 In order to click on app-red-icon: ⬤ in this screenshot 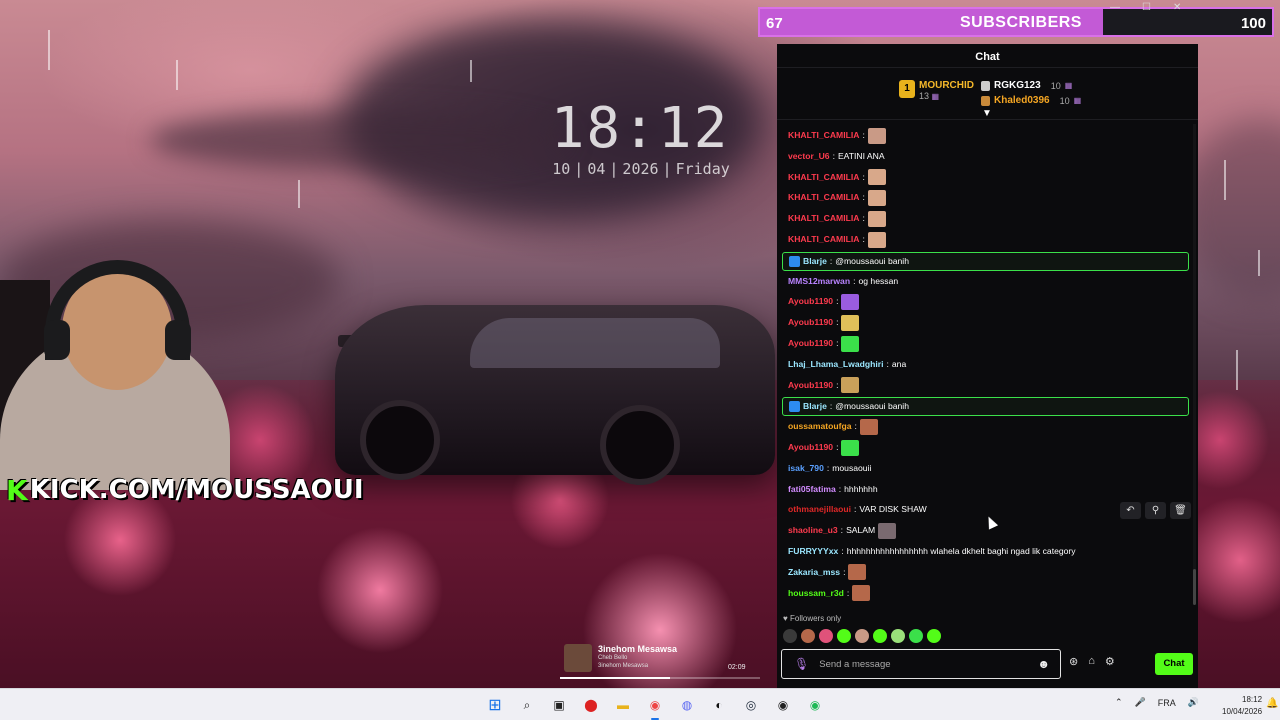, I will do `click(591, 705)`.